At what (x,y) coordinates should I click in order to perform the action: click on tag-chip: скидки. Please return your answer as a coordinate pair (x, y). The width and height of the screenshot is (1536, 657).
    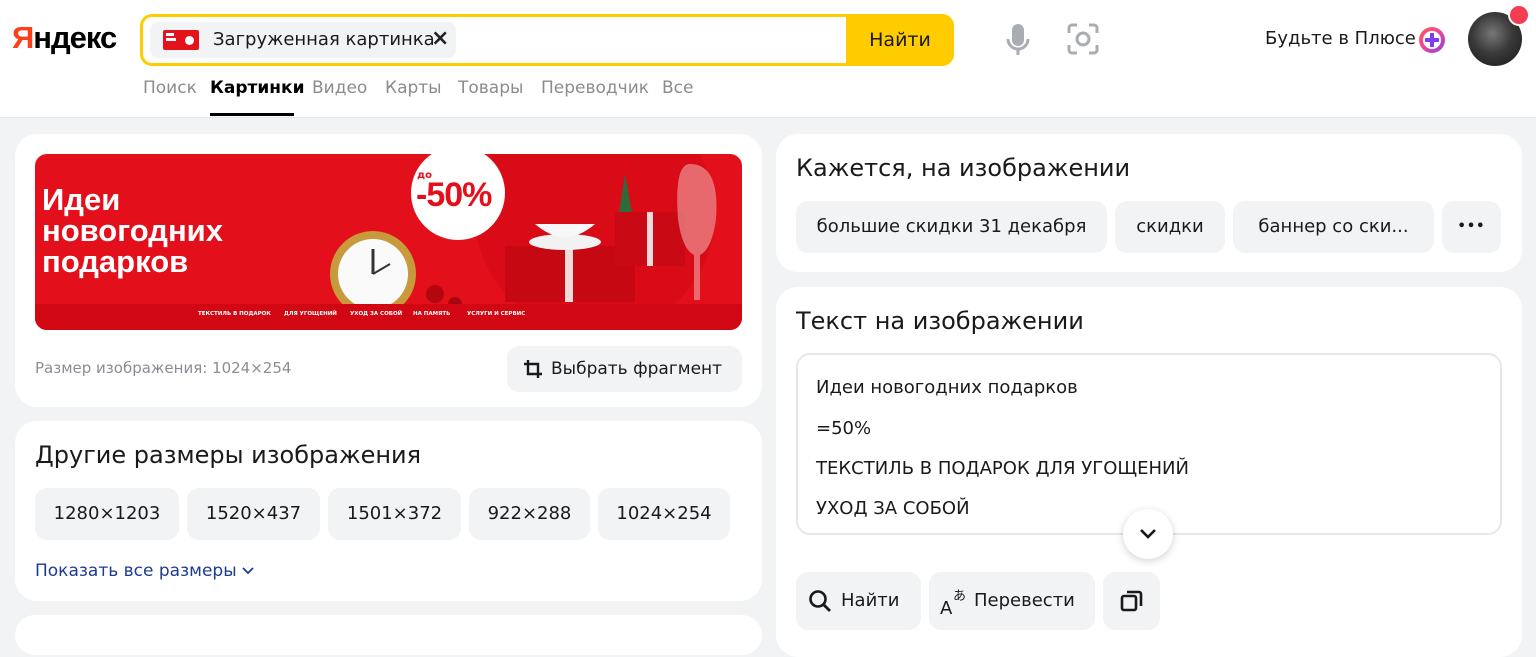
    Looking at the image, I should click on (1170, 227).